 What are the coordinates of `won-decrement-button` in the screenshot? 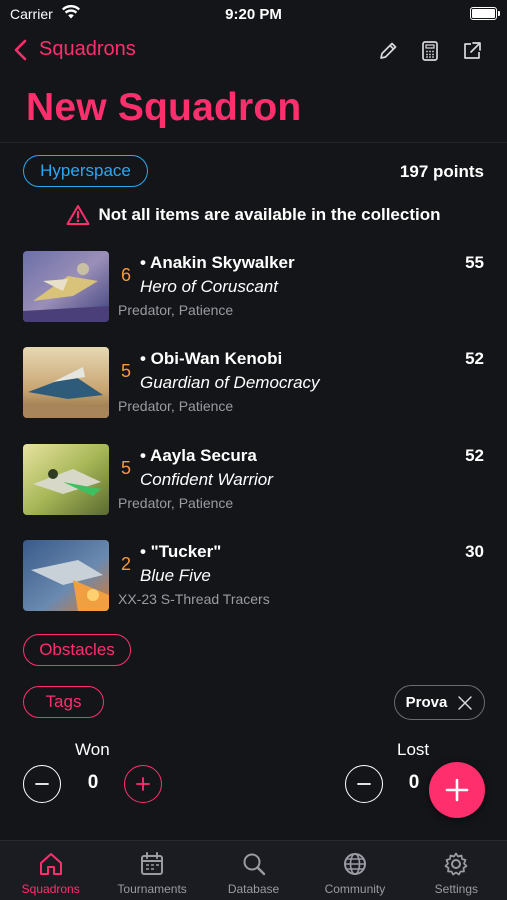 It's located at (42, 784).